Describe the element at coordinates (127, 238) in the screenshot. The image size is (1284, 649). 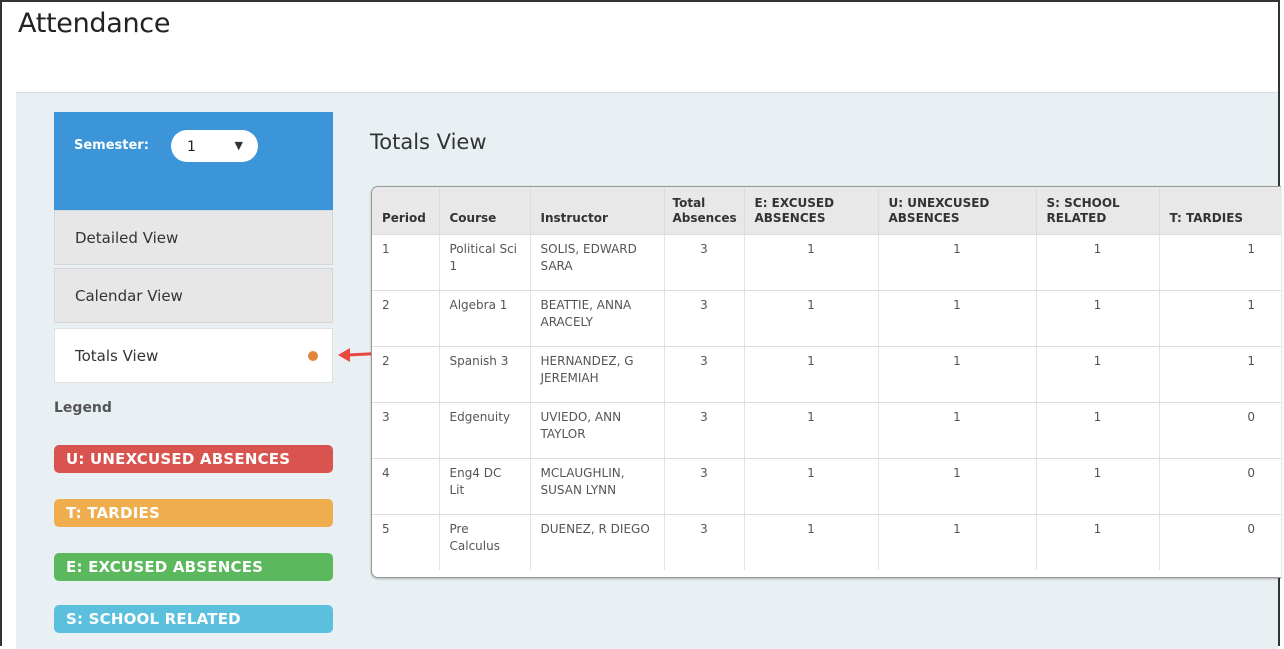
I see `nav-label: Detailed View` at that location.